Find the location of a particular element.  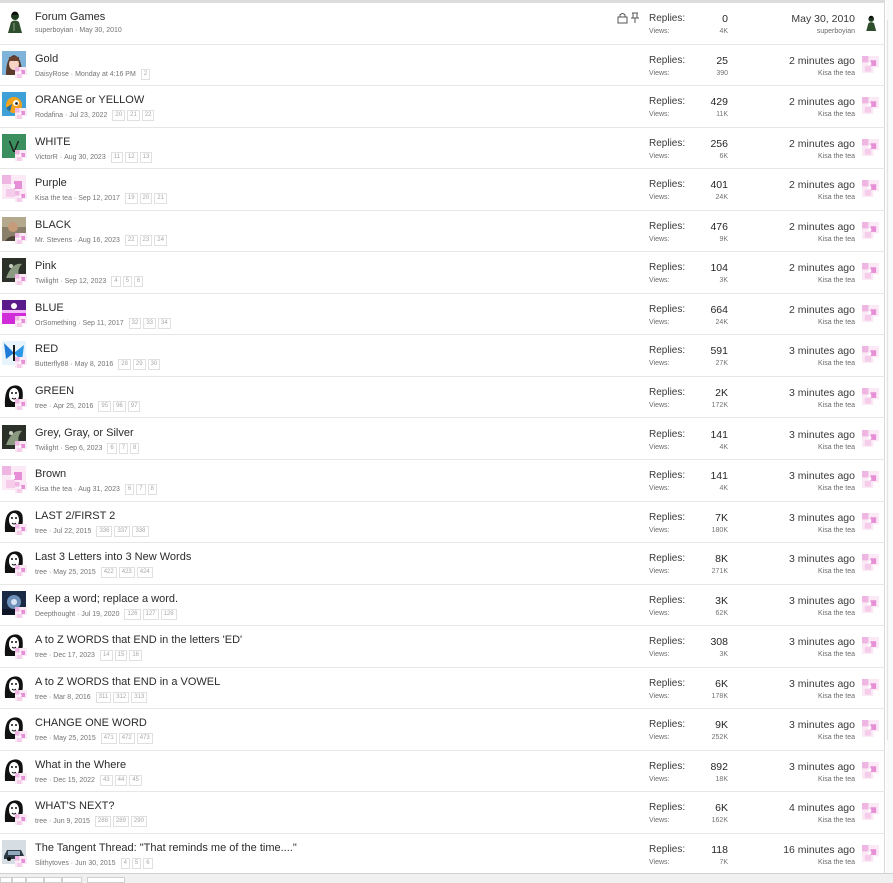

thread-title-link: A to Z WORDS that END in a VOWEL is located at coordinates (127, 682).